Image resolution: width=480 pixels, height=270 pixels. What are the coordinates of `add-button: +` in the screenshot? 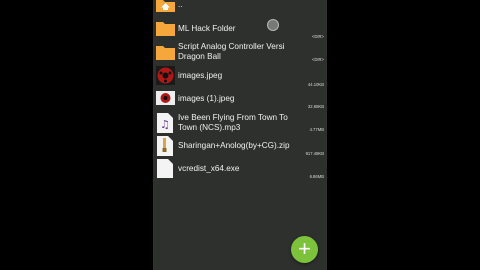 It's located at (304, 249).